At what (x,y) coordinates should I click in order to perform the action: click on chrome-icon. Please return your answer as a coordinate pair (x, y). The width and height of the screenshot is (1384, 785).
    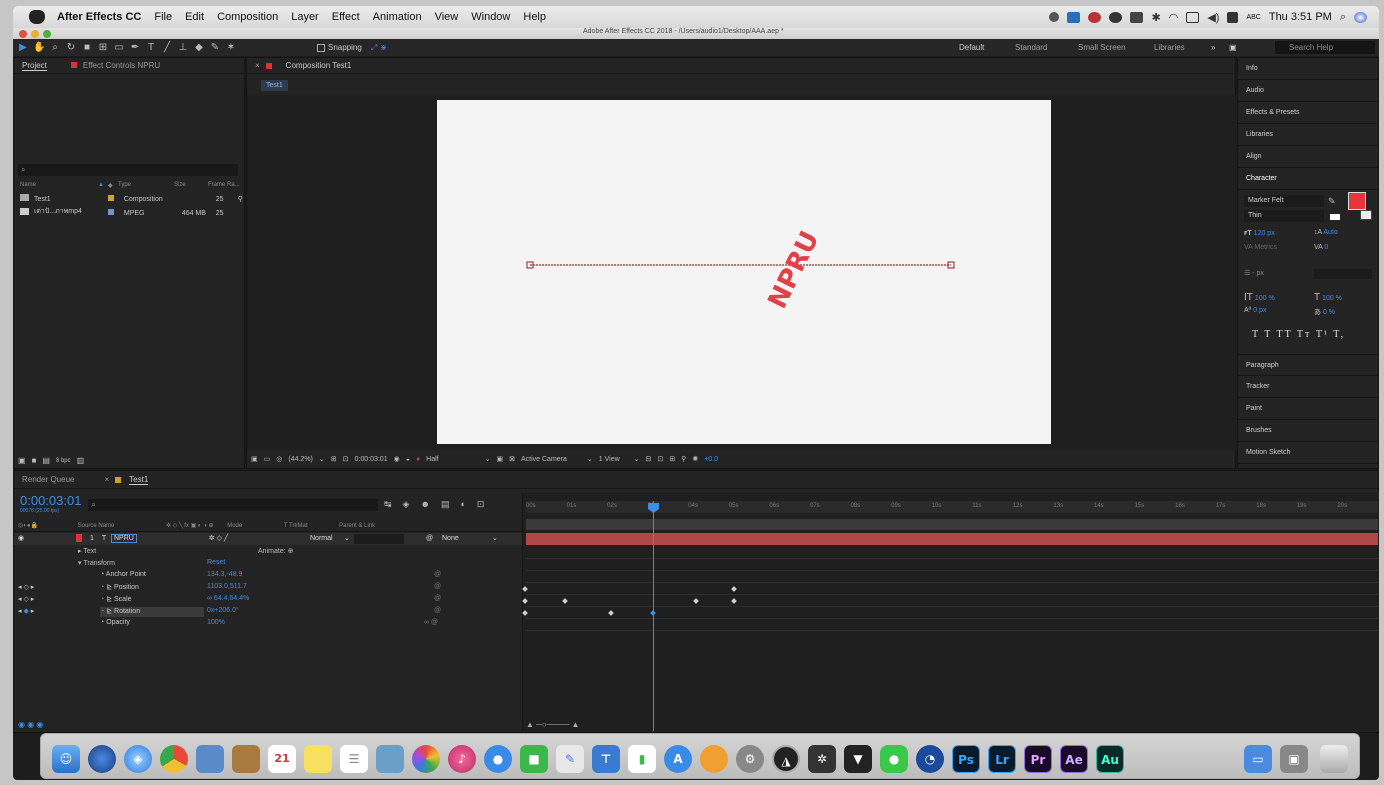
    Looking at the image, I should click on (174, 759).